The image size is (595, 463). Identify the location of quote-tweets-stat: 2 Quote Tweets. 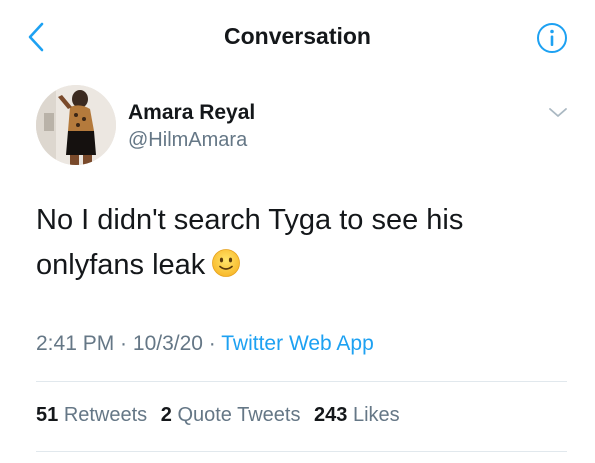
(231, 415).